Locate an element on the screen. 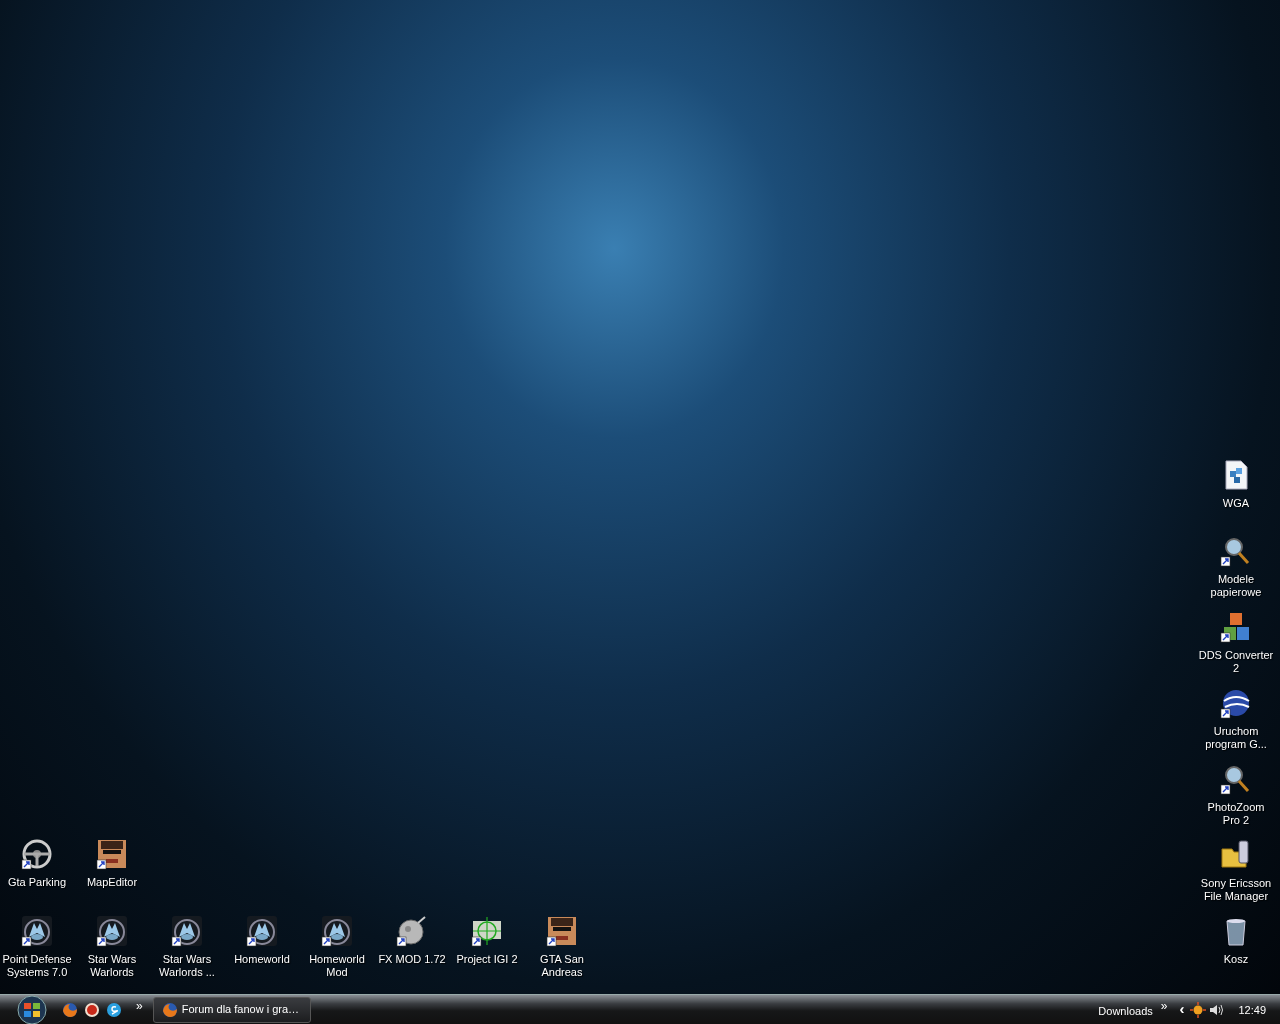 The height and width of the screenshot is (1024, 1280). sun-icon is located at coordinates (1198, 1009).